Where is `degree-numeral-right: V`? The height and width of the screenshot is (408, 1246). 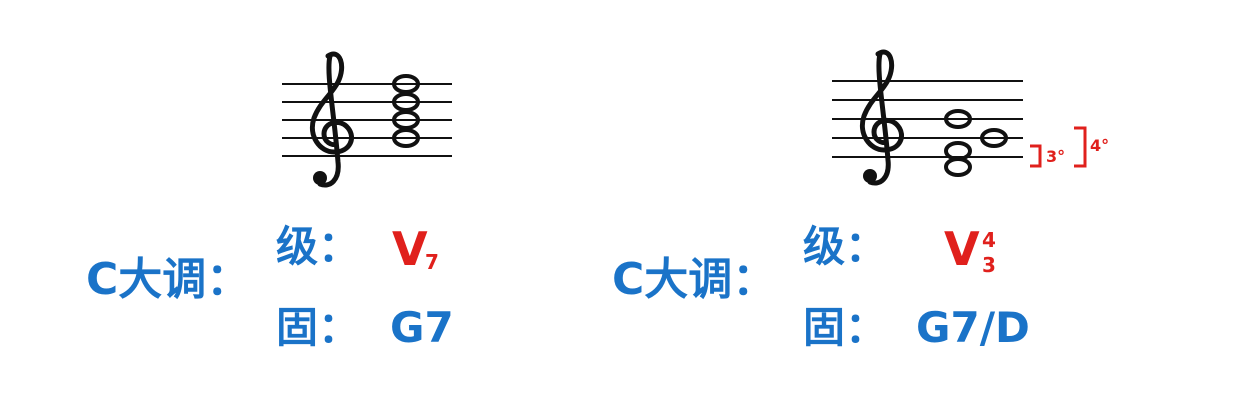
degree-numeral-right: V is located at coordinates (962, 249).